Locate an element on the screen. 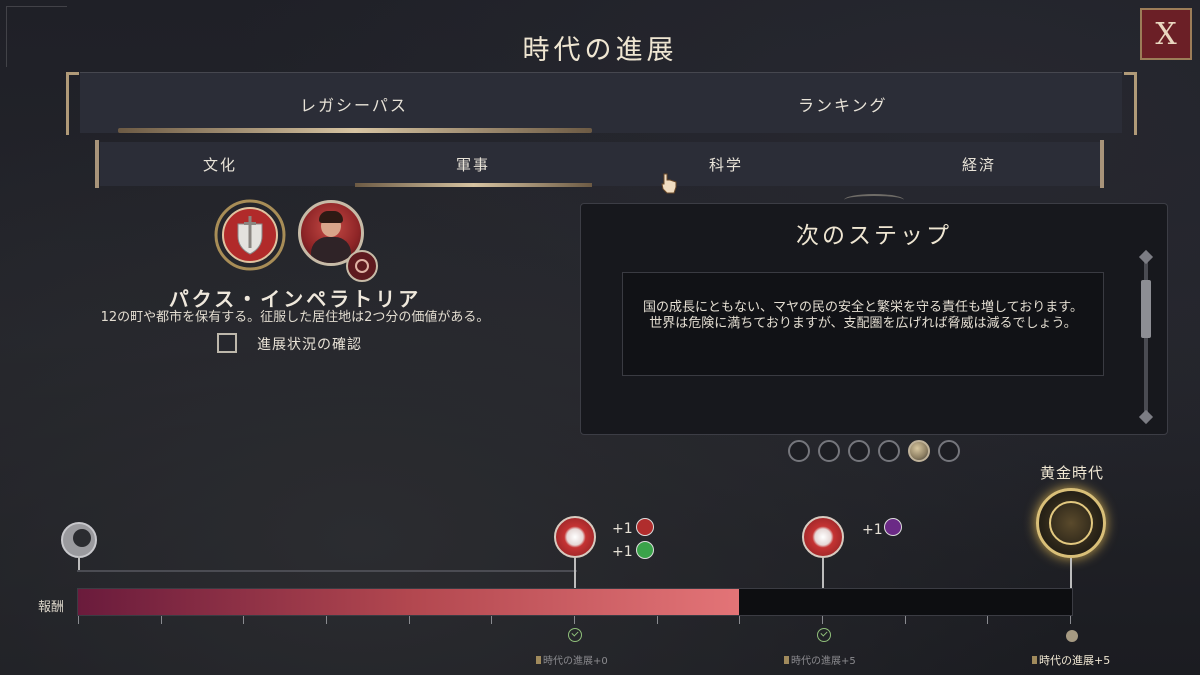 The image size is (1200, 675). reward-label: 報酬 is located at coordinates (51, 607).